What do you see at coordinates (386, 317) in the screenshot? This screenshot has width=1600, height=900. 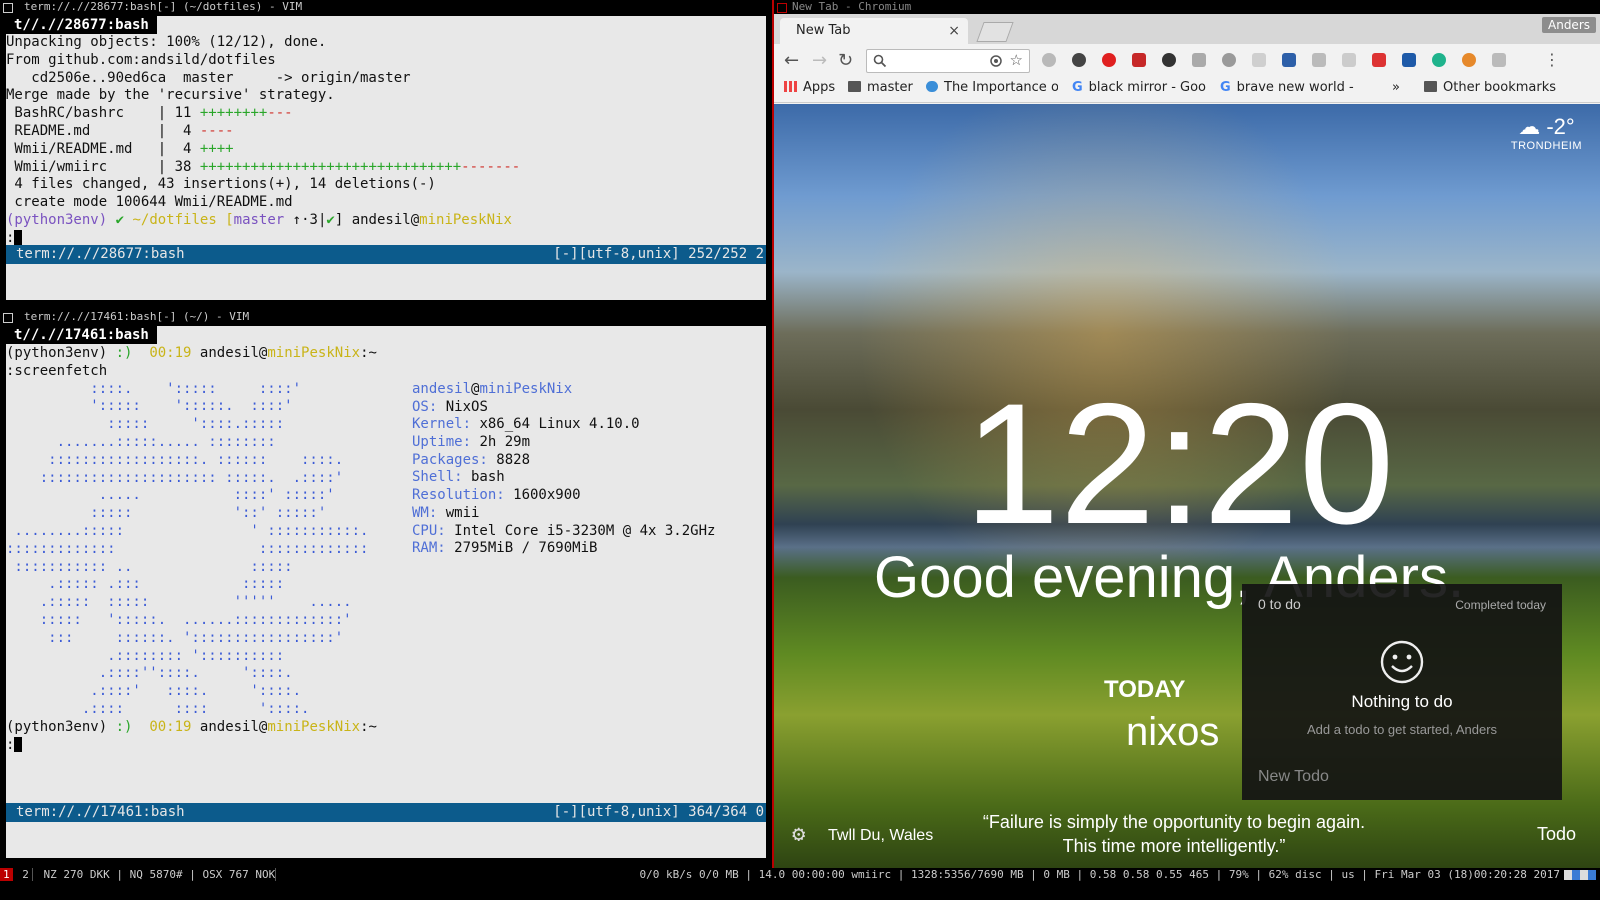 I see `bottom-terminal-titlebar: term://.//17461:bash[-] (~/) - VIM` at bounding box center [386, 317].